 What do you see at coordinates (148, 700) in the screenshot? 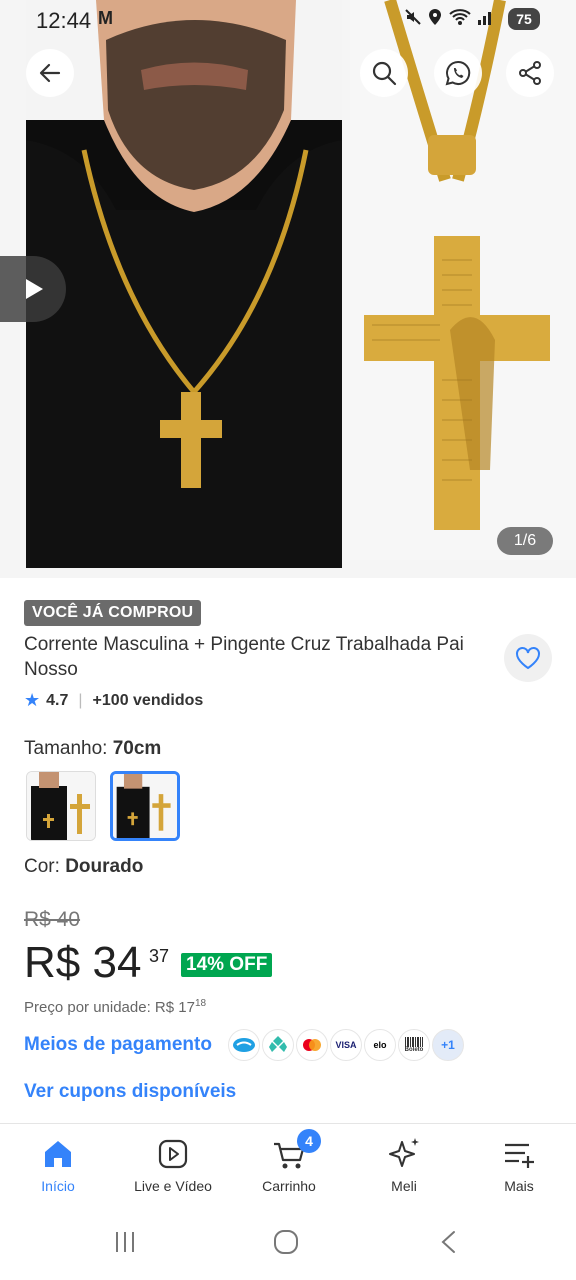
I see `sold-count: +100 vendidos` at bounding box center [148, 700].